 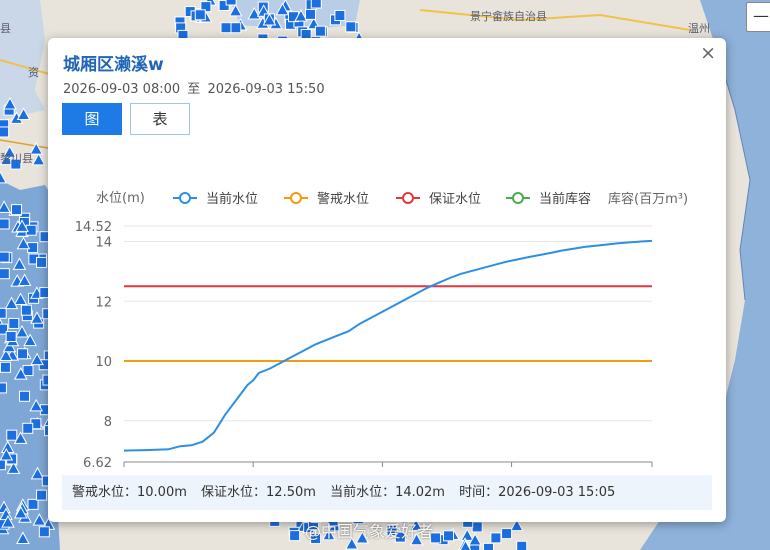 I want to click on view-tabs: 图 表, so click(x=126, y=119).